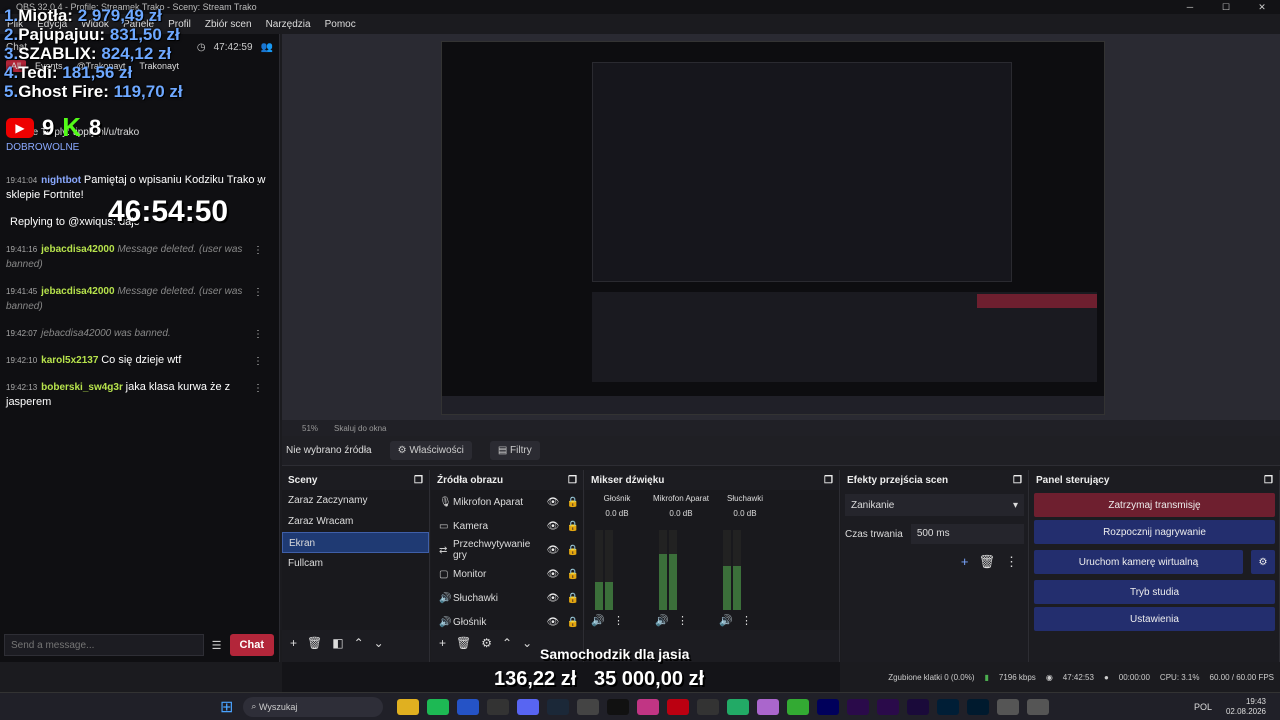 The width and height of the screenshot is (1280, 720). Describe the element at coordinates (355, 542) in the screenshot. I see `scene-item: Ekran` at that location.